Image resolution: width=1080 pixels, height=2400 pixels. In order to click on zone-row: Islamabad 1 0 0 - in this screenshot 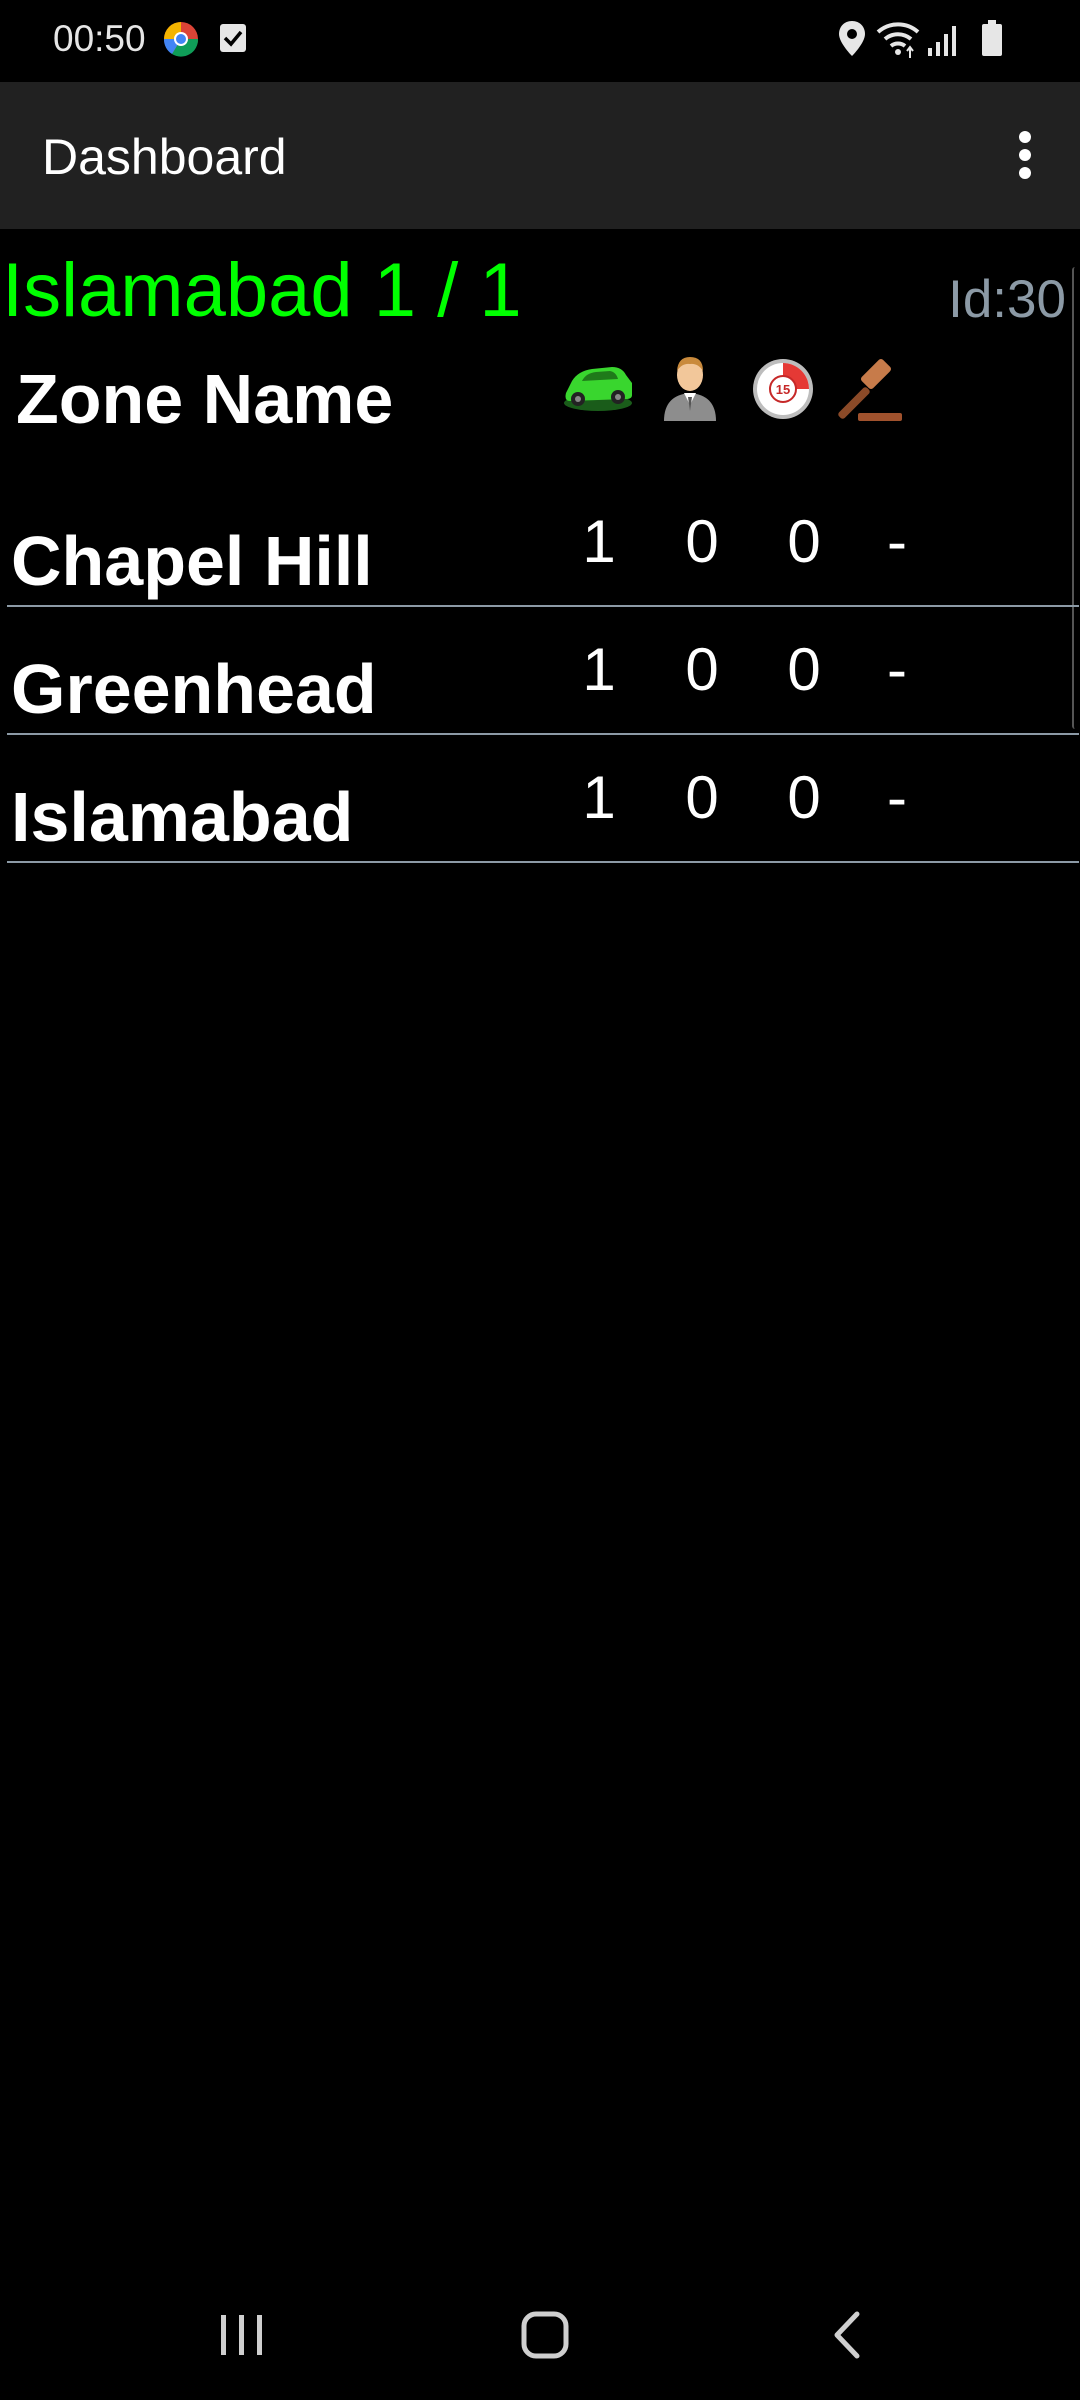, I will do `click(543, 799)`.